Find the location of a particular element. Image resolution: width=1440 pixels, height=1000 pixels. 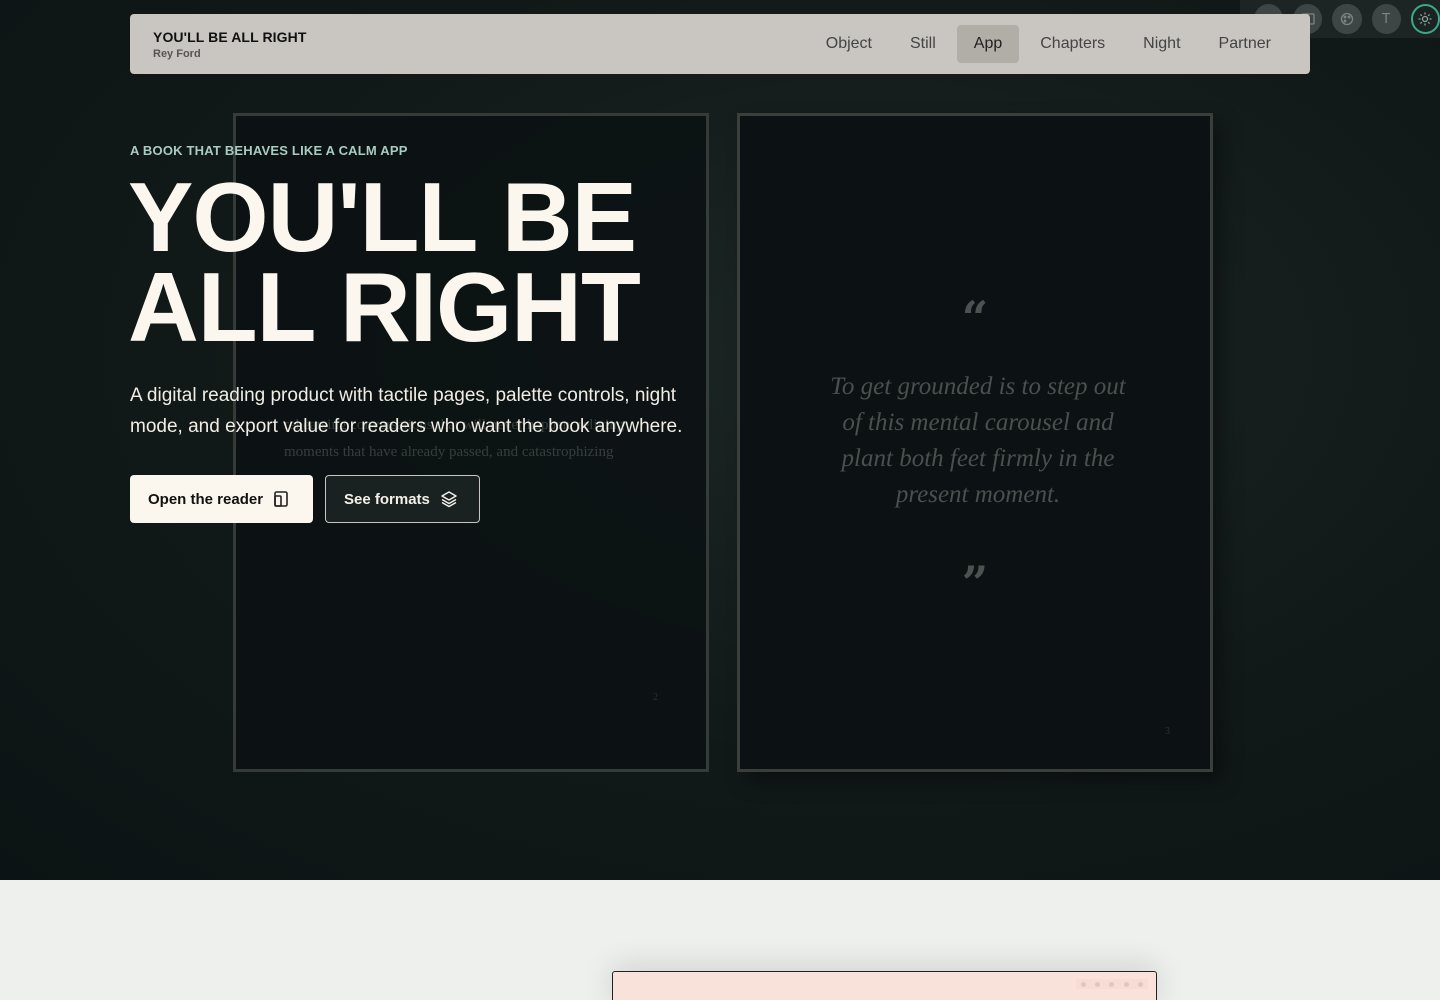

brand: YOU'LL BE ALL RIGHT Rey Ford is located at coordinates (230, 44).